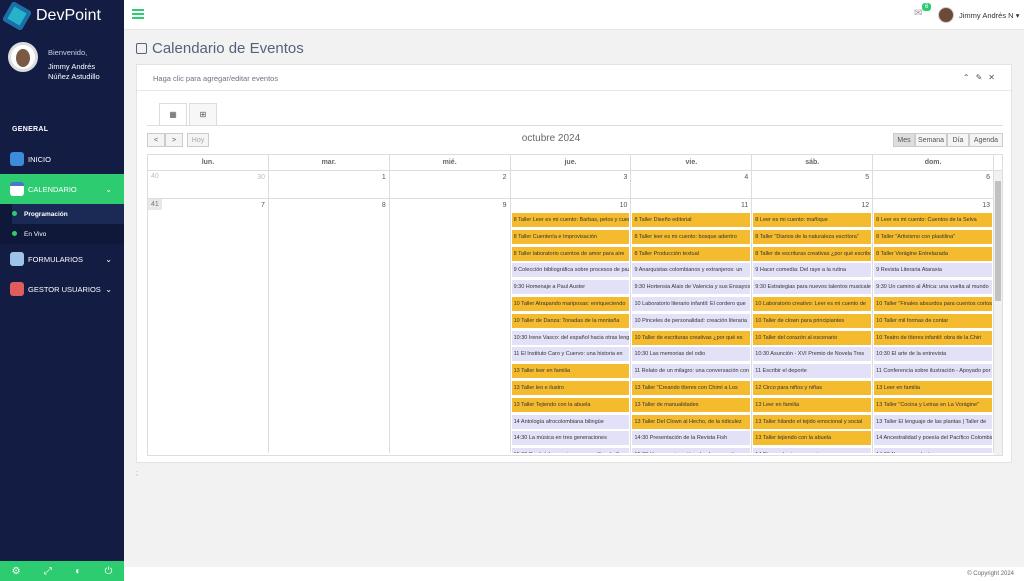 The height and width of the screenshot is (581, 1024). What do you see at coordinates (989, 15) in the screenshot?
I see `user-menu: Jimmy Andrés N ▾` at bounding box center [989, 15].